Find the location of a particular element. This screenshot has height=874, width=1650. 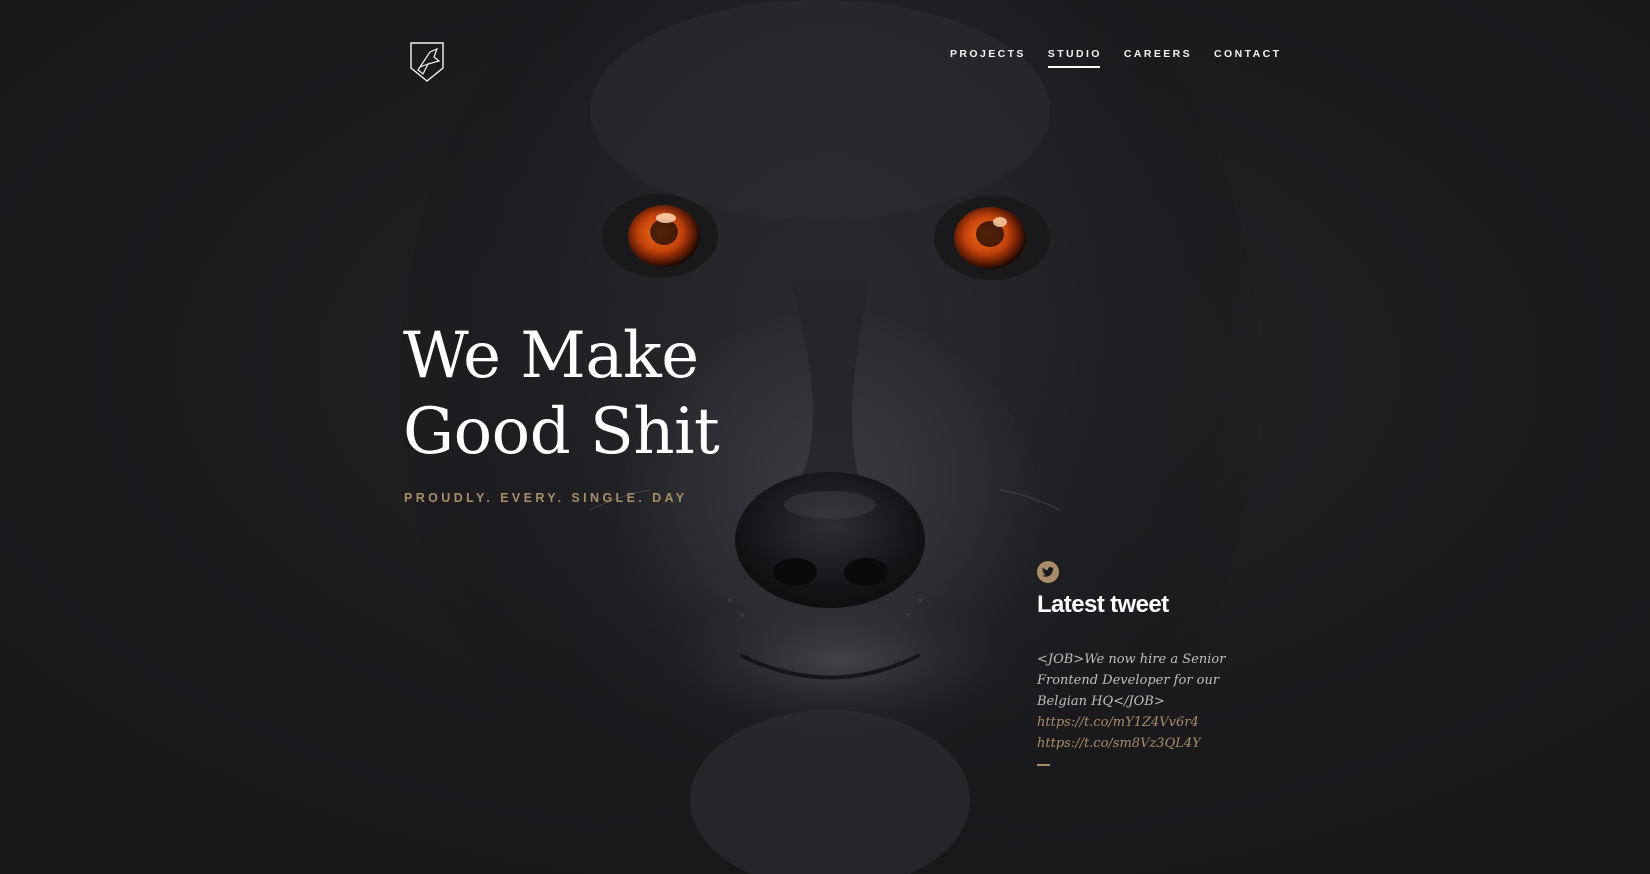

nav-item-projects: PROJECTS is located at coordinates (988, 57).